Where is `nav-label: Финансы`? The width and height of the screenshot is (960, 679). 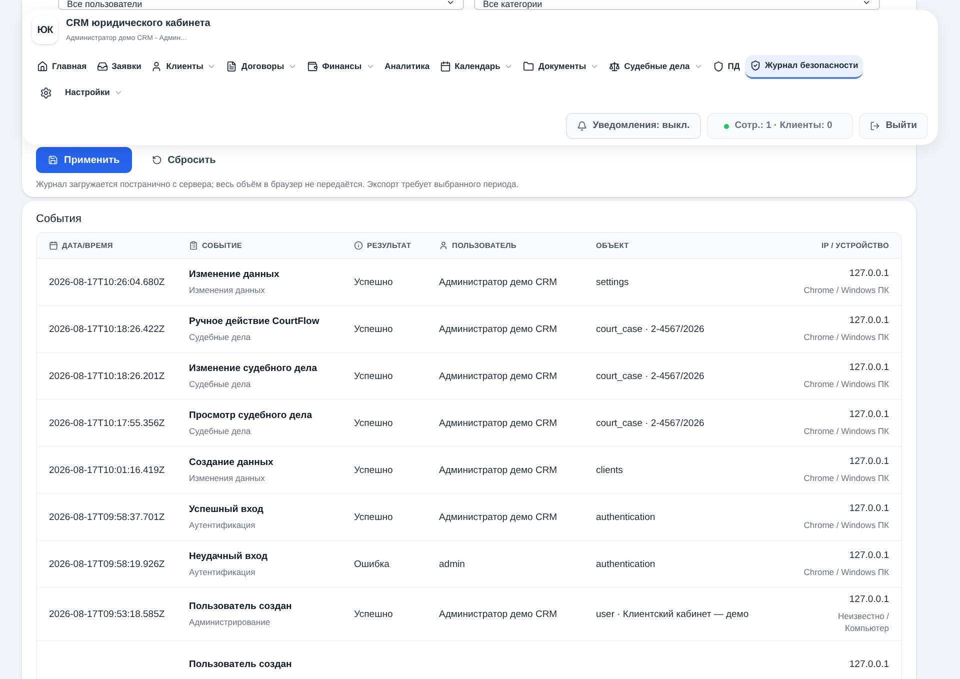
nav-label: Финансы is located at coordinates (342, 66).